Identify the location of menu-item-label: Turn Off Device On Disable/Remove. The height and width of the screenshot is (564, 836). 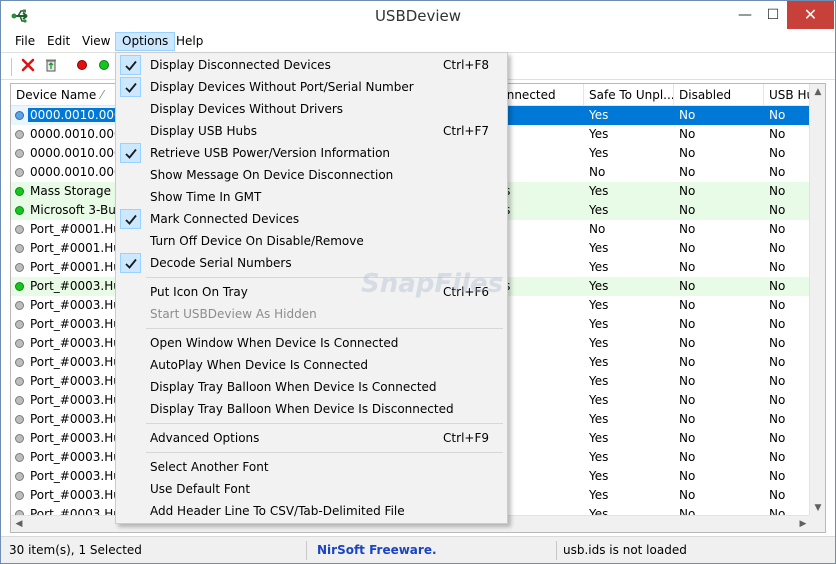
(257, 241).